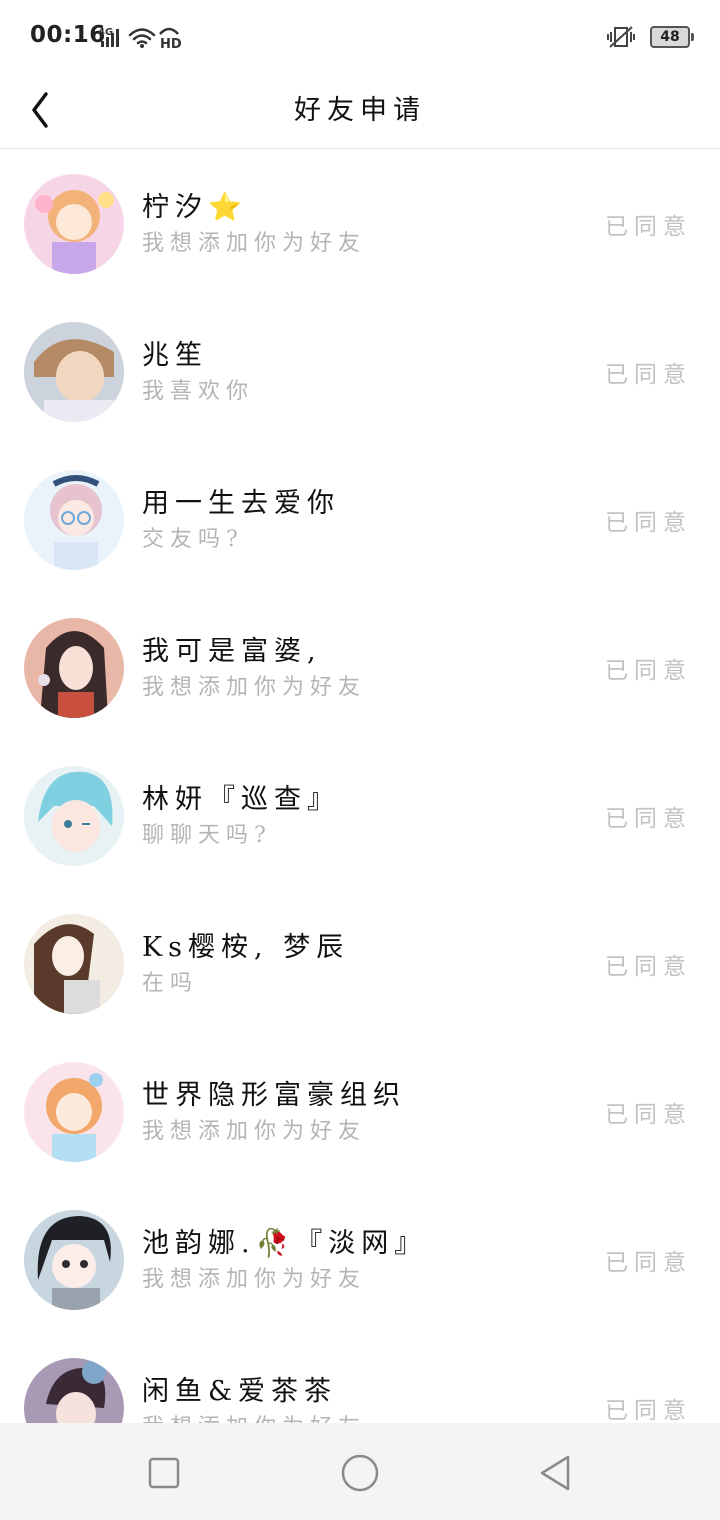 Image resolution: width=720 pixels, height=1520 pixels. What do you see at coordinates (360, 371) in the screenshot?
I see `friend-request-item: 兆笙 我喜欢你 已同意` at bounding box center [360, 371].